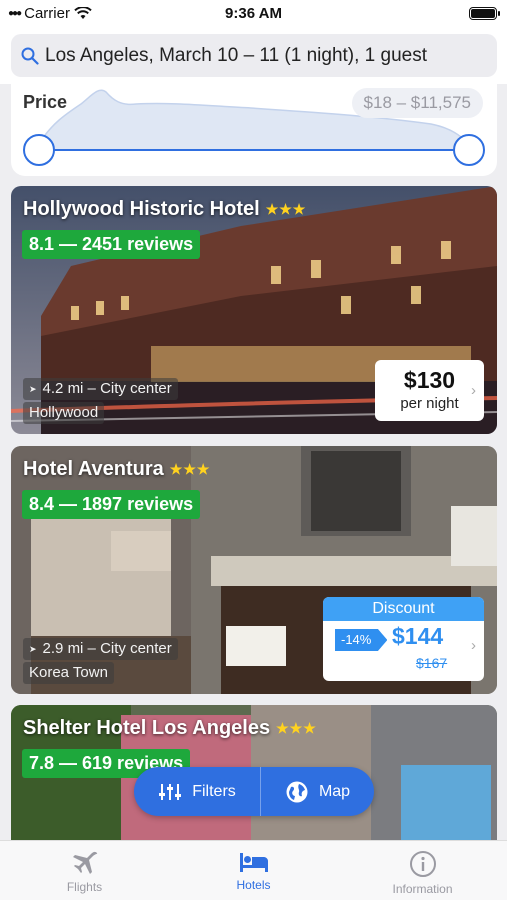 The image size is (507, 900). I want to click on price-unit: per night, so click(429, 403).